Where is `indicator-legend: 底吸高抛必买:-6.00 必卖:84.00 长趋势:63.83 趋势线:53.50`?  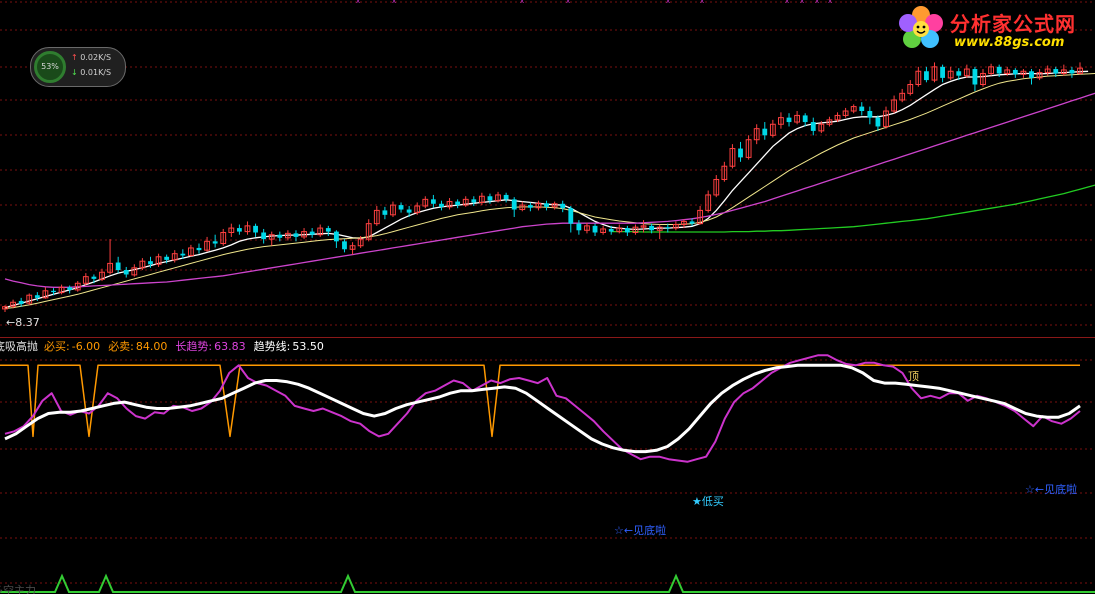
indicator-legend: 底吸高抛必买:-6.00 必卖:84.00 长趋势:63.83 趋势线:53.50 is located at coordinates (162, 346).